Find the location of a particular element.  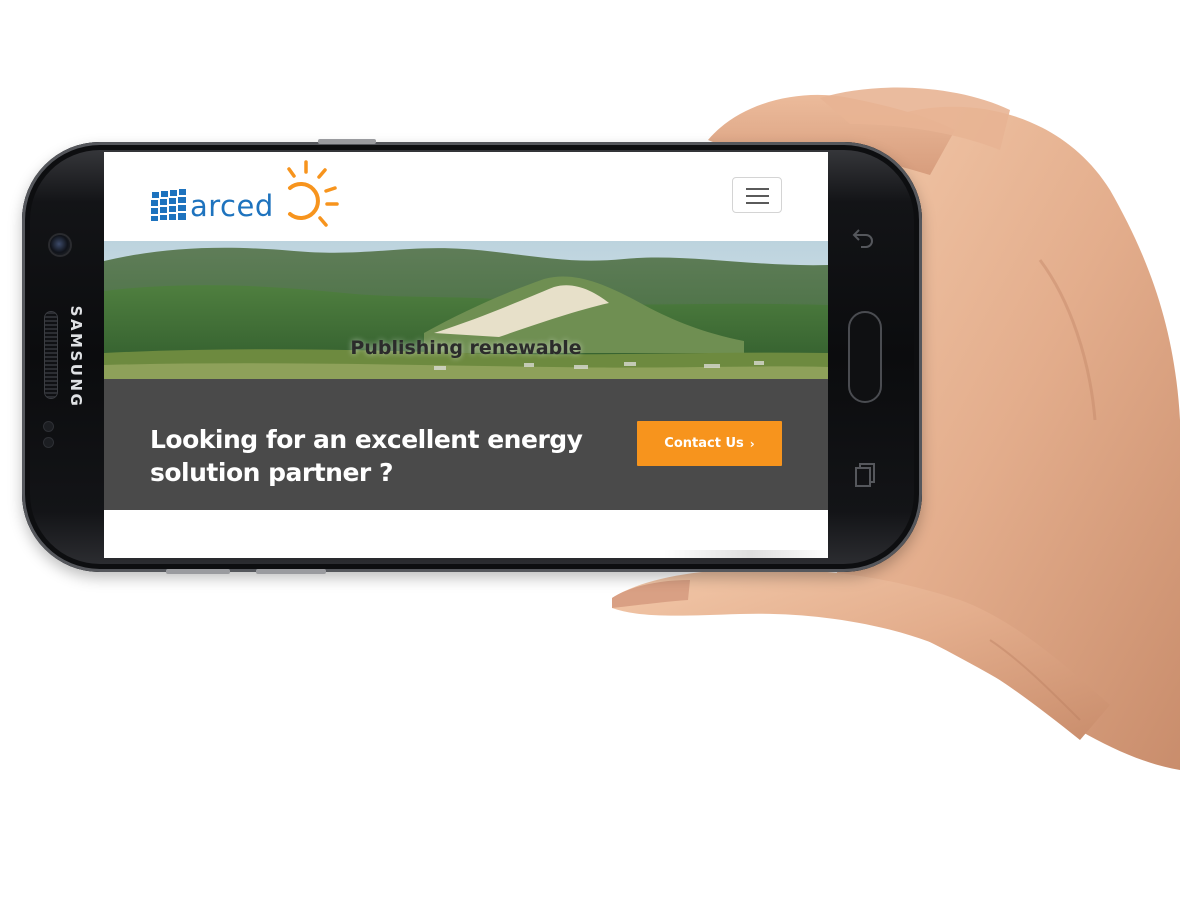

hero-banner: Publishing renewable is located at coordinates (466, 310).